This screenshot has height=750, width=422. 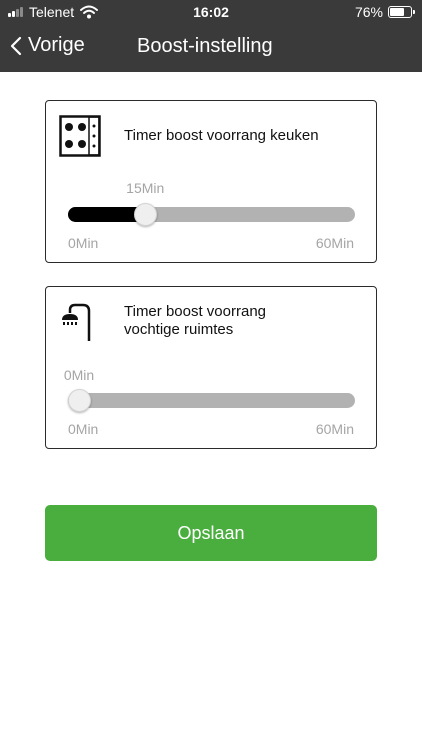 What do you see at coordinates (80, 136) in the screenshot?
I see `cooktop-icon` at bounding box center [80, 136].